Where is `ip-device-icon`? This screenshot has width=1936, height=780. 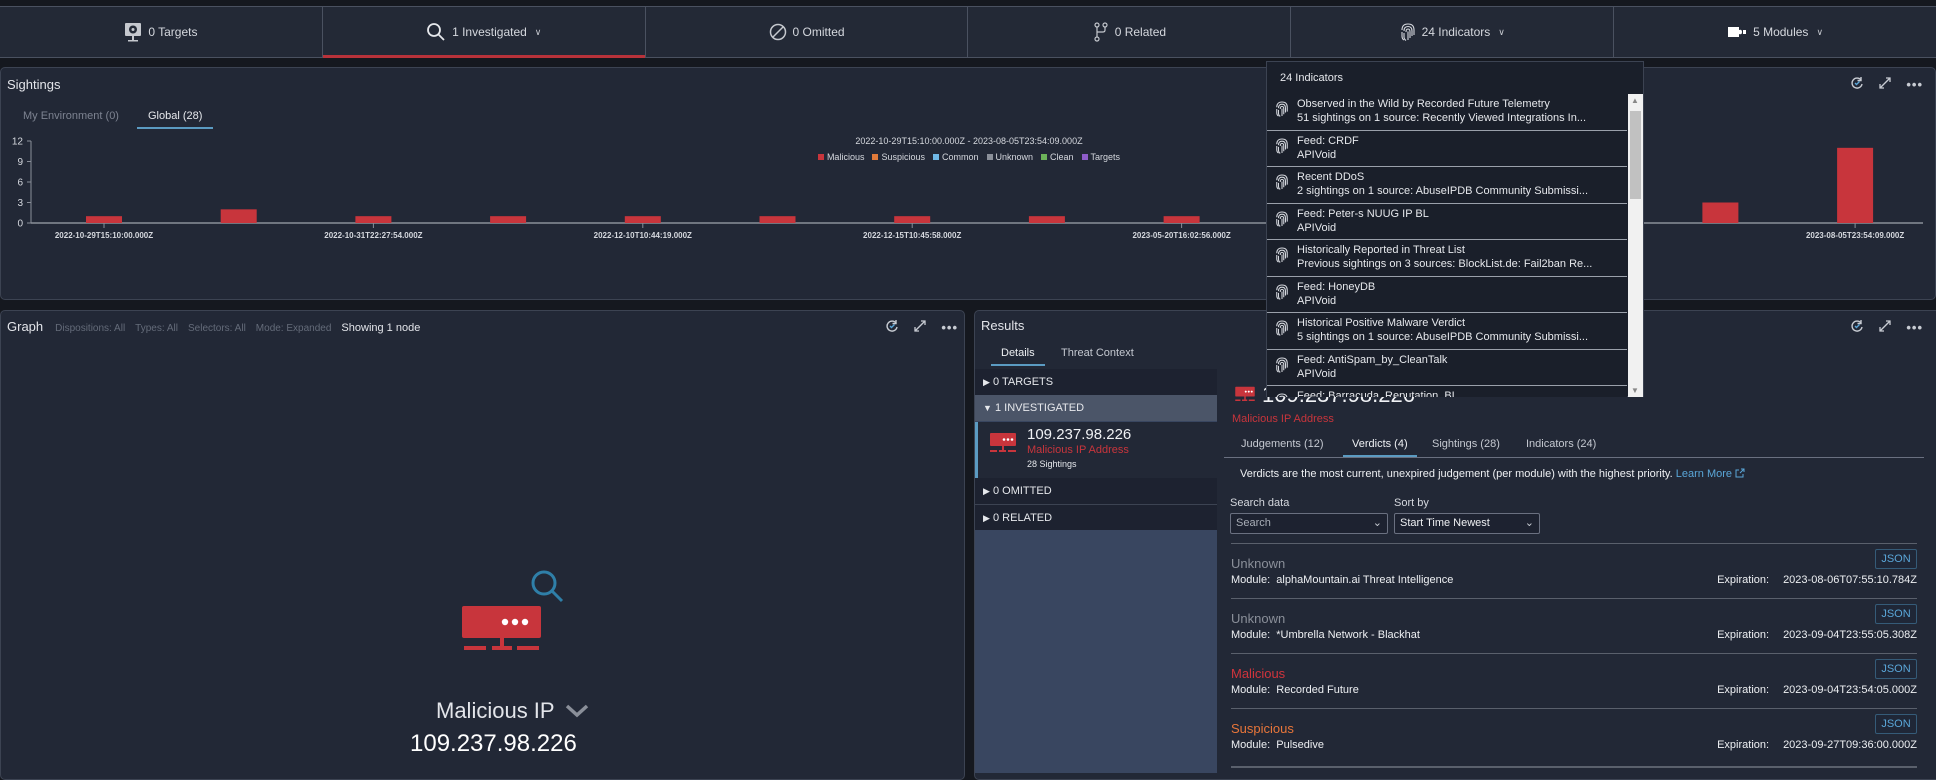 ip-device-icon is located at coordinates (1003, 442).